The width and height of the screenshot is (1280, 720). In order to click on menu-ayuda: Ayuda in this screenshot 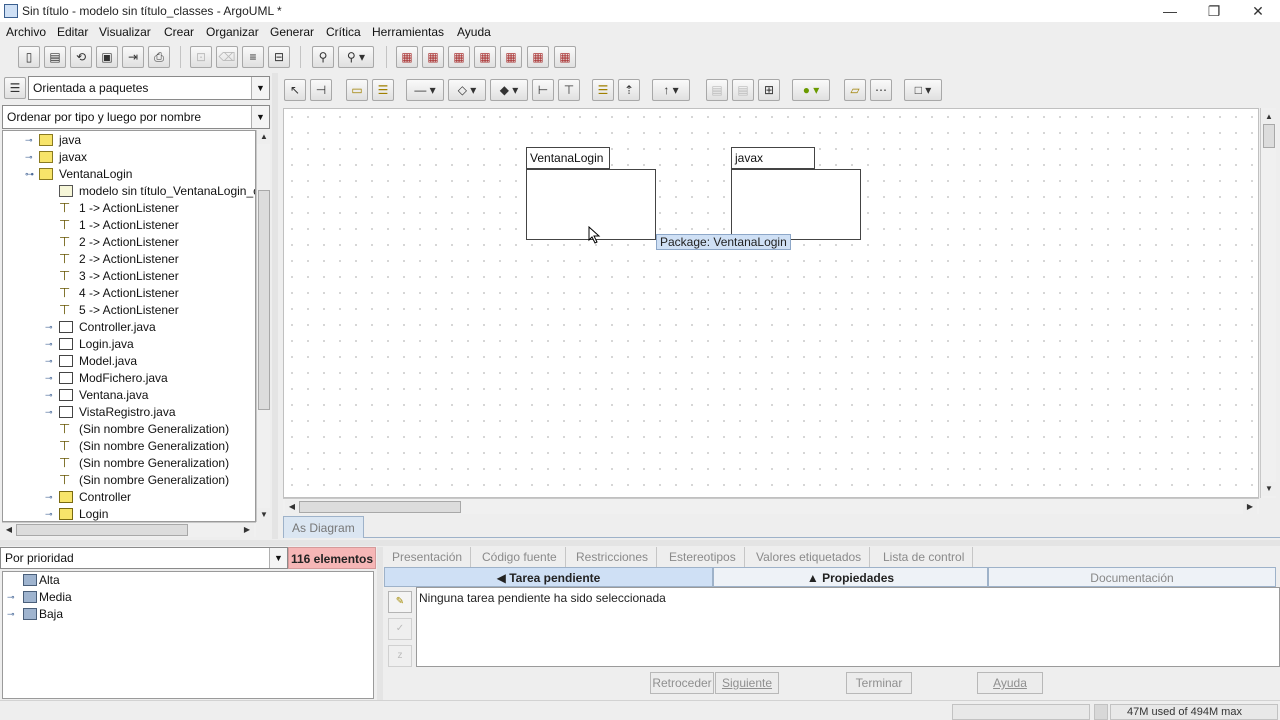, I will do `click(474, 32)`.